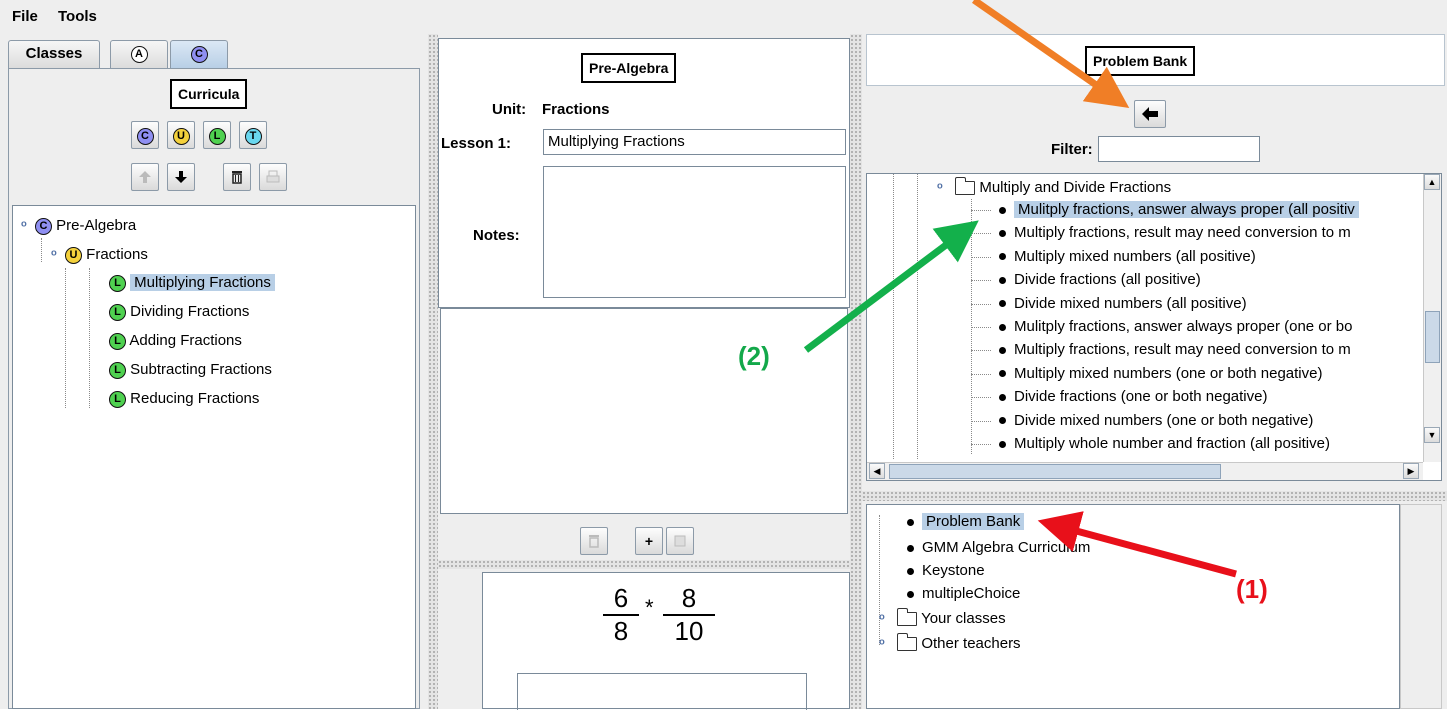  Describe the element at coordinates (891, 286) in the screenshot. I see `green-arrow` at that location.